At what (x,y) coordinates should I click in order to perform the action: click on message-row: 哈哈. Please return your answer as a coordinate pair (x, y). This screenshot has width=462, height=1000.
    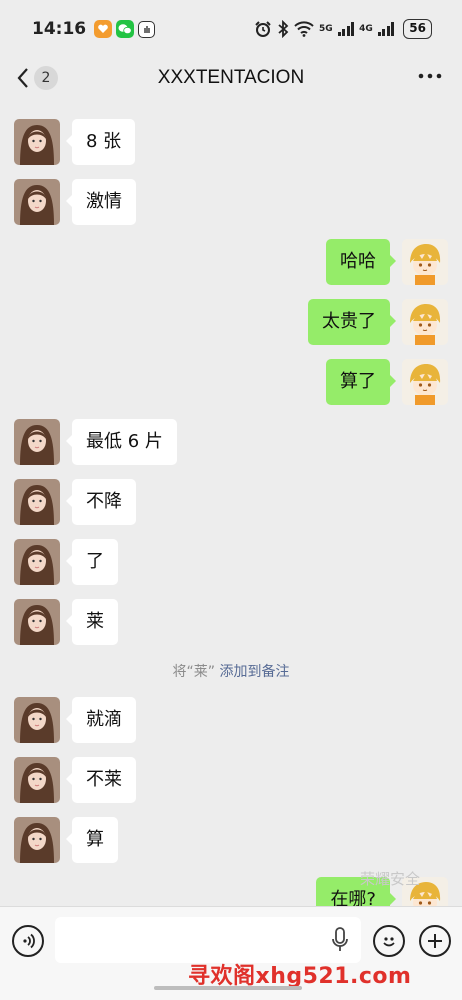
    Looking at the image, I should click on (387, 262).